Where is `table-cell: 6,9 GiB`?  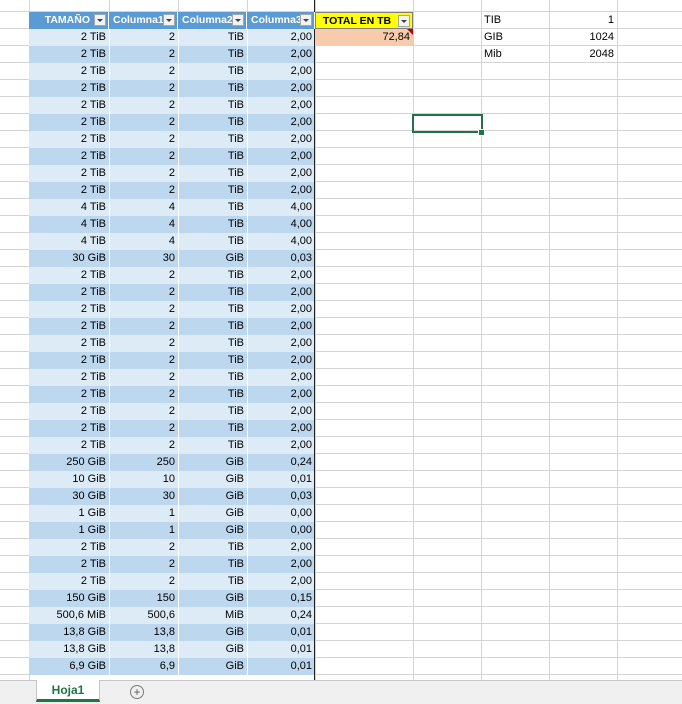
table-cell: 6,9 GiB is located at coordinates (69, 666).